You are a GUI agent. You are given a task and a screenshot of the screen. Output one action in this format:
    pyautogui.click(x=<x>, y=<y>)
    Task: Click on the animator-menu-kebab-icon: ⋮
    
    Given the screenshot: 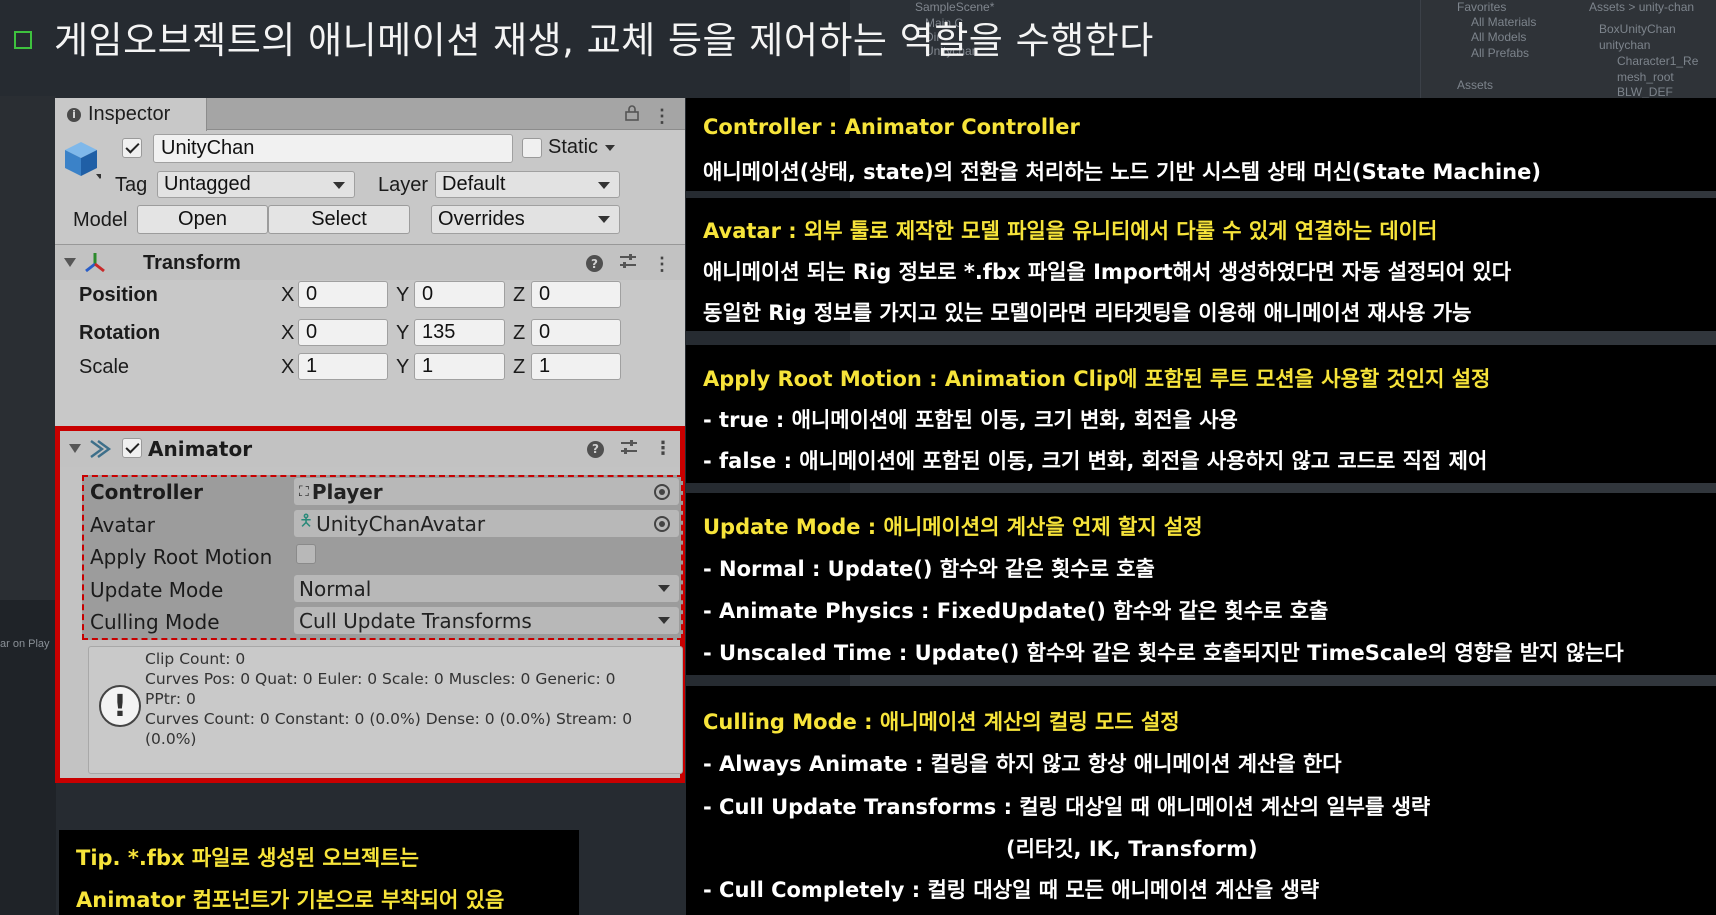 What is the action you would take?
    pyautogui.click(x=663, y=449)
    